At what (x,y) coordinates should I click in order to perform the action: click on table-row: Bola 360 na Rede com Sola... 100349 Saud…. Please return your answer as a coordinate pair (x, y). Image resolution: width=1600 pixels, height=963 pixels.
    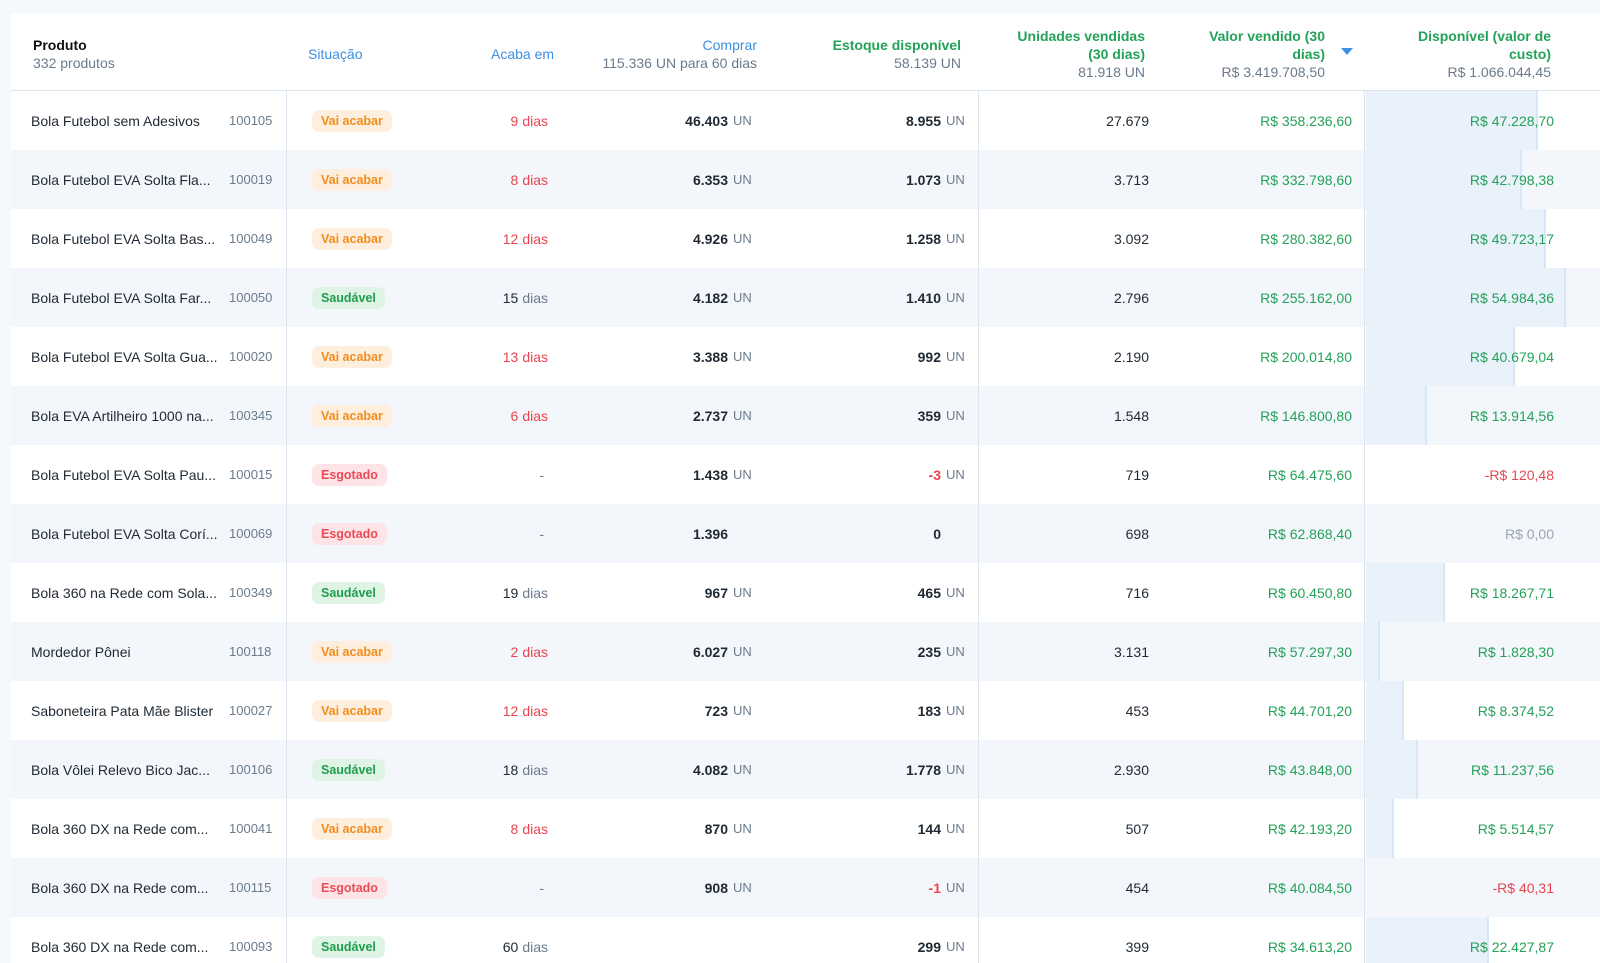
    Looking at the image, I should click on (805, 592).